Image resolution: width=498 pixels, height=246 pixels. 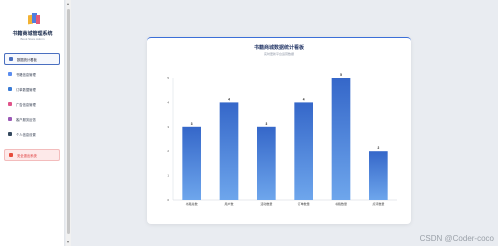 What do you see at coordinates (26, 104) in the screenshot?
I see `sidebar-item-label: 广告信息管理` at bounding box center [26, 104].